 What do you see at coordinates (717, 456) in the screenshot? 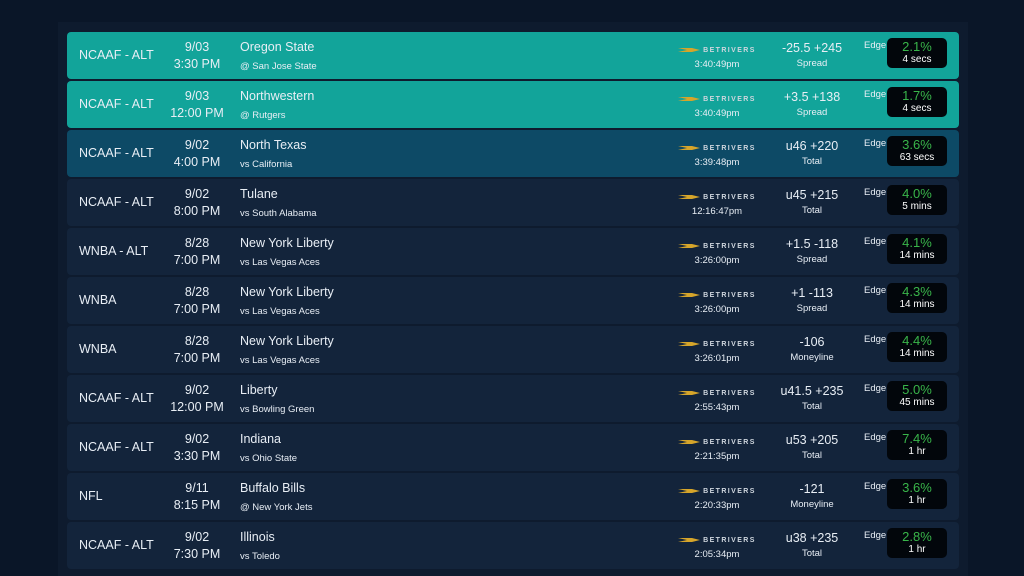
I see `book-timestamp: 2:21:35pm` at bounding box center [717, 456].